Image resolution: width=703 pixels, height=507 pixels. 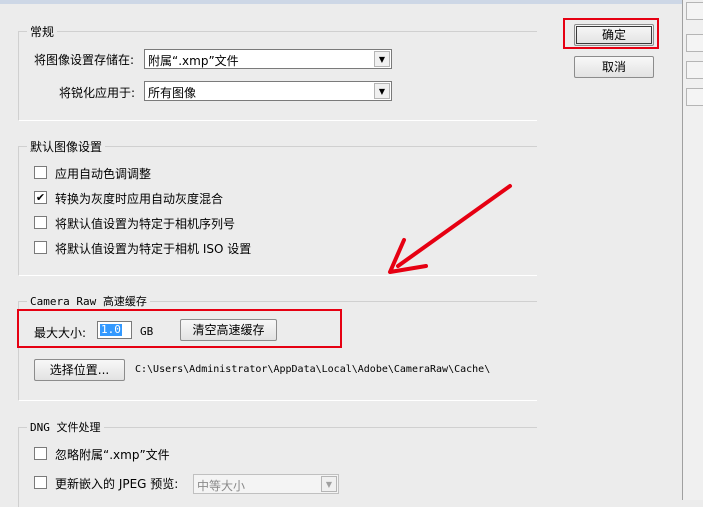 What do you see at coordinates (145, 224) in the screenshot?
I see `serial-specific-label: 将默认值设置为特定于相机序列号` at bounding box center [145, 224].